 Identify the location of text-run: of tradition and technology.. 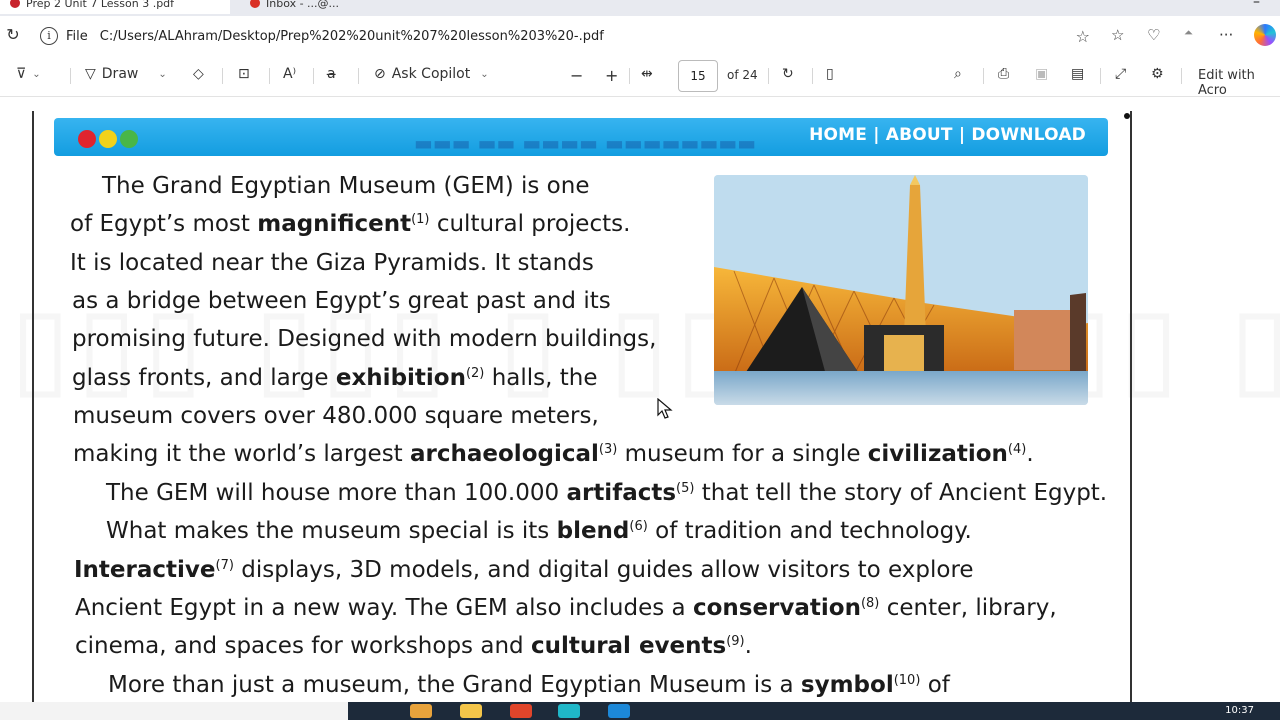
(809, 531).